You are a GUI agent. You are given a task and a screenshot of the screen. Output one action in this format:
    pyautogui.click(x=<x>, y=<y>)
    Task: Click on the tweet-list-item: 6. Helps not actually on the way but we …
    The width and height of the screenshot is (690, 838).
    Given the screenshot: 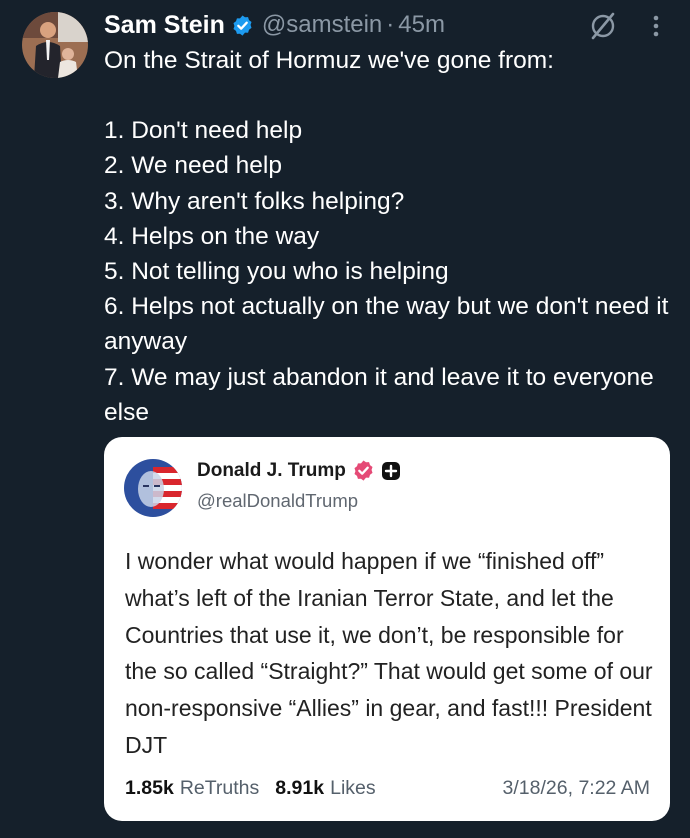 What is the action you would take?
    pyautogui.click(x=386, y=324)
    